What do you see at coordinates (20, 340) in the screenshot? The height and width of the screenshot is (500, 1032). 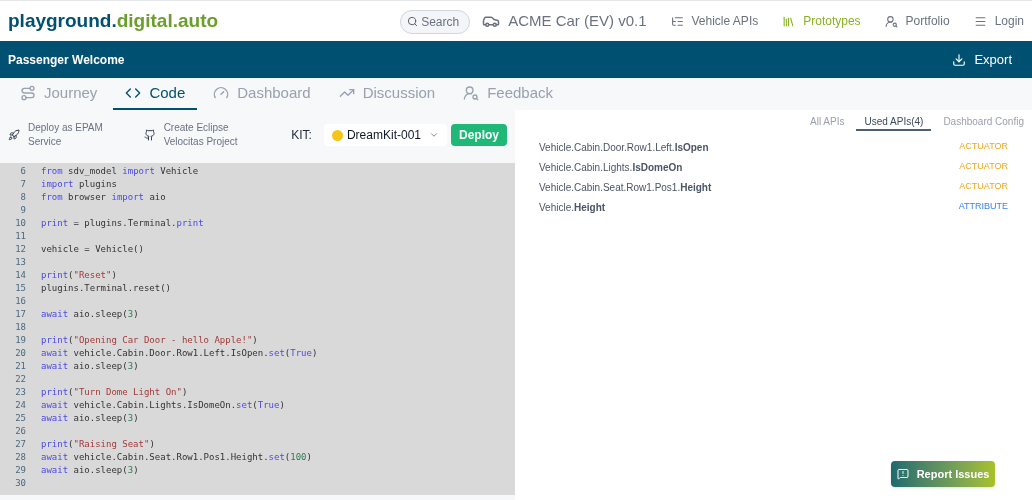 I see `line-number: 19` at bounding box center [20, 340].